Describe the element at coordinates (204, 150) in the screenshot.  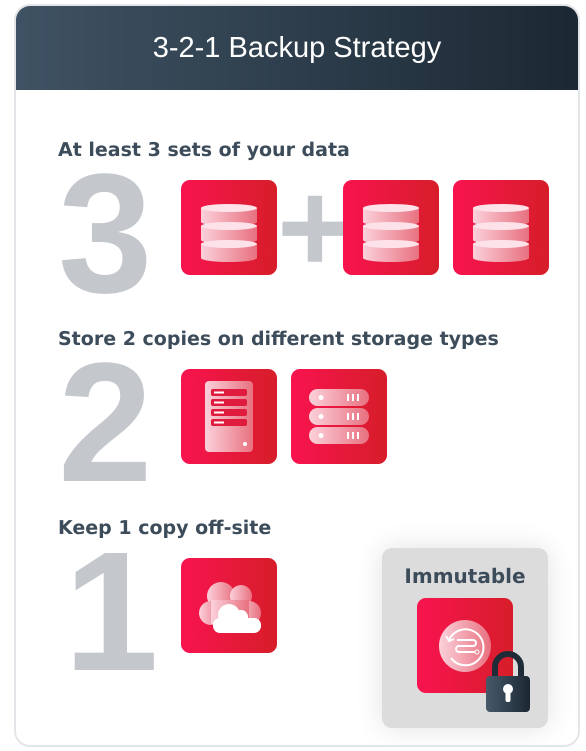
I see `step-heading: At least 3 sets of your data` at that location.